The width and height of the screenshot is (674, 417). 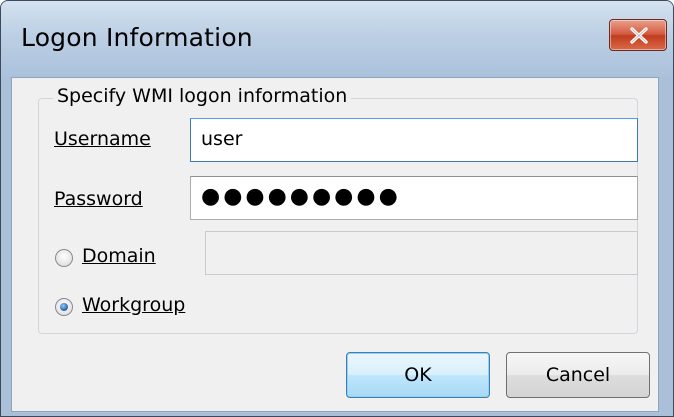 I want to click on workgroup-radio, so click(x=64, y=307).